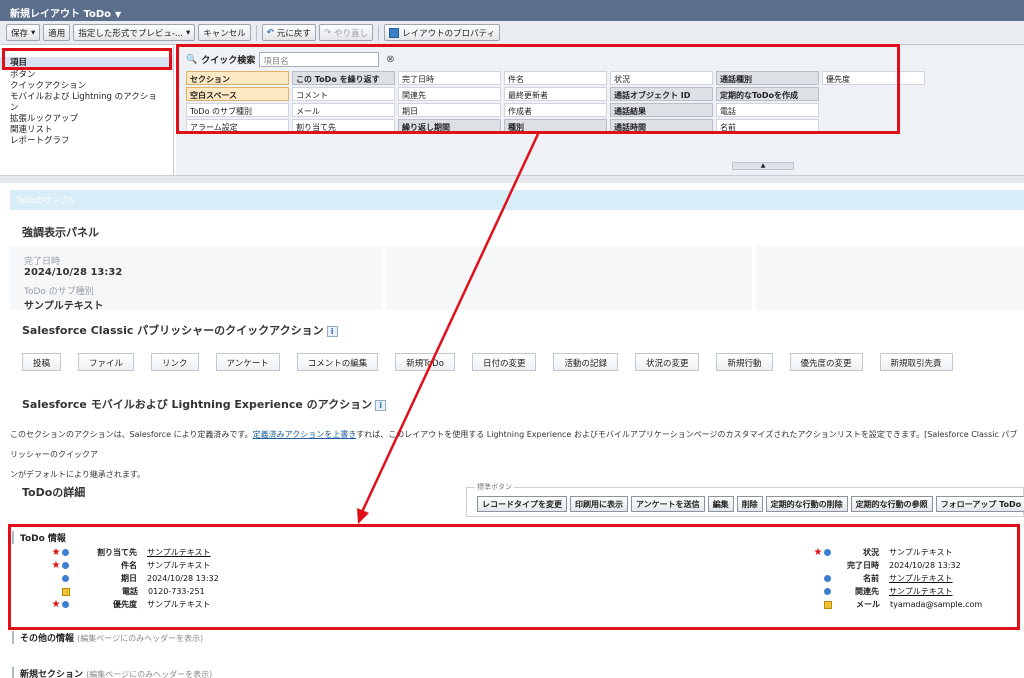 This screenshot has width=1024, height=678. What do you see at coordinates (661, 126) in the screenshot?
I see `palette-field-item: 通話時間` at bounding box center [661, 126].